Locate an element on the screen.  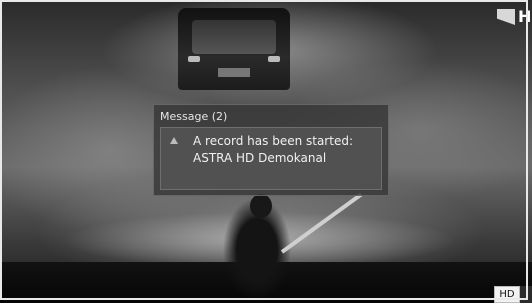
channel-logo-letter: H is located at coordinates (525, 16).